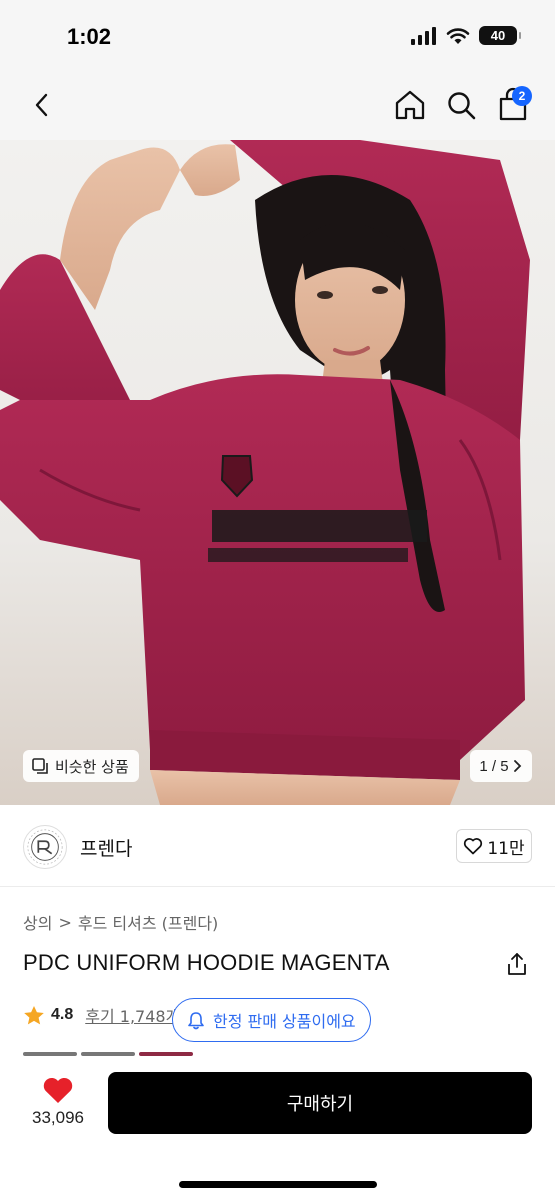 The height and width of the screenshot is (1200, 555). Describe the element at coordinates (148, 922) in the screenshot. I see `breadcrumb-subcategory: 후드 티셔츠 (프렌다)` at that location.